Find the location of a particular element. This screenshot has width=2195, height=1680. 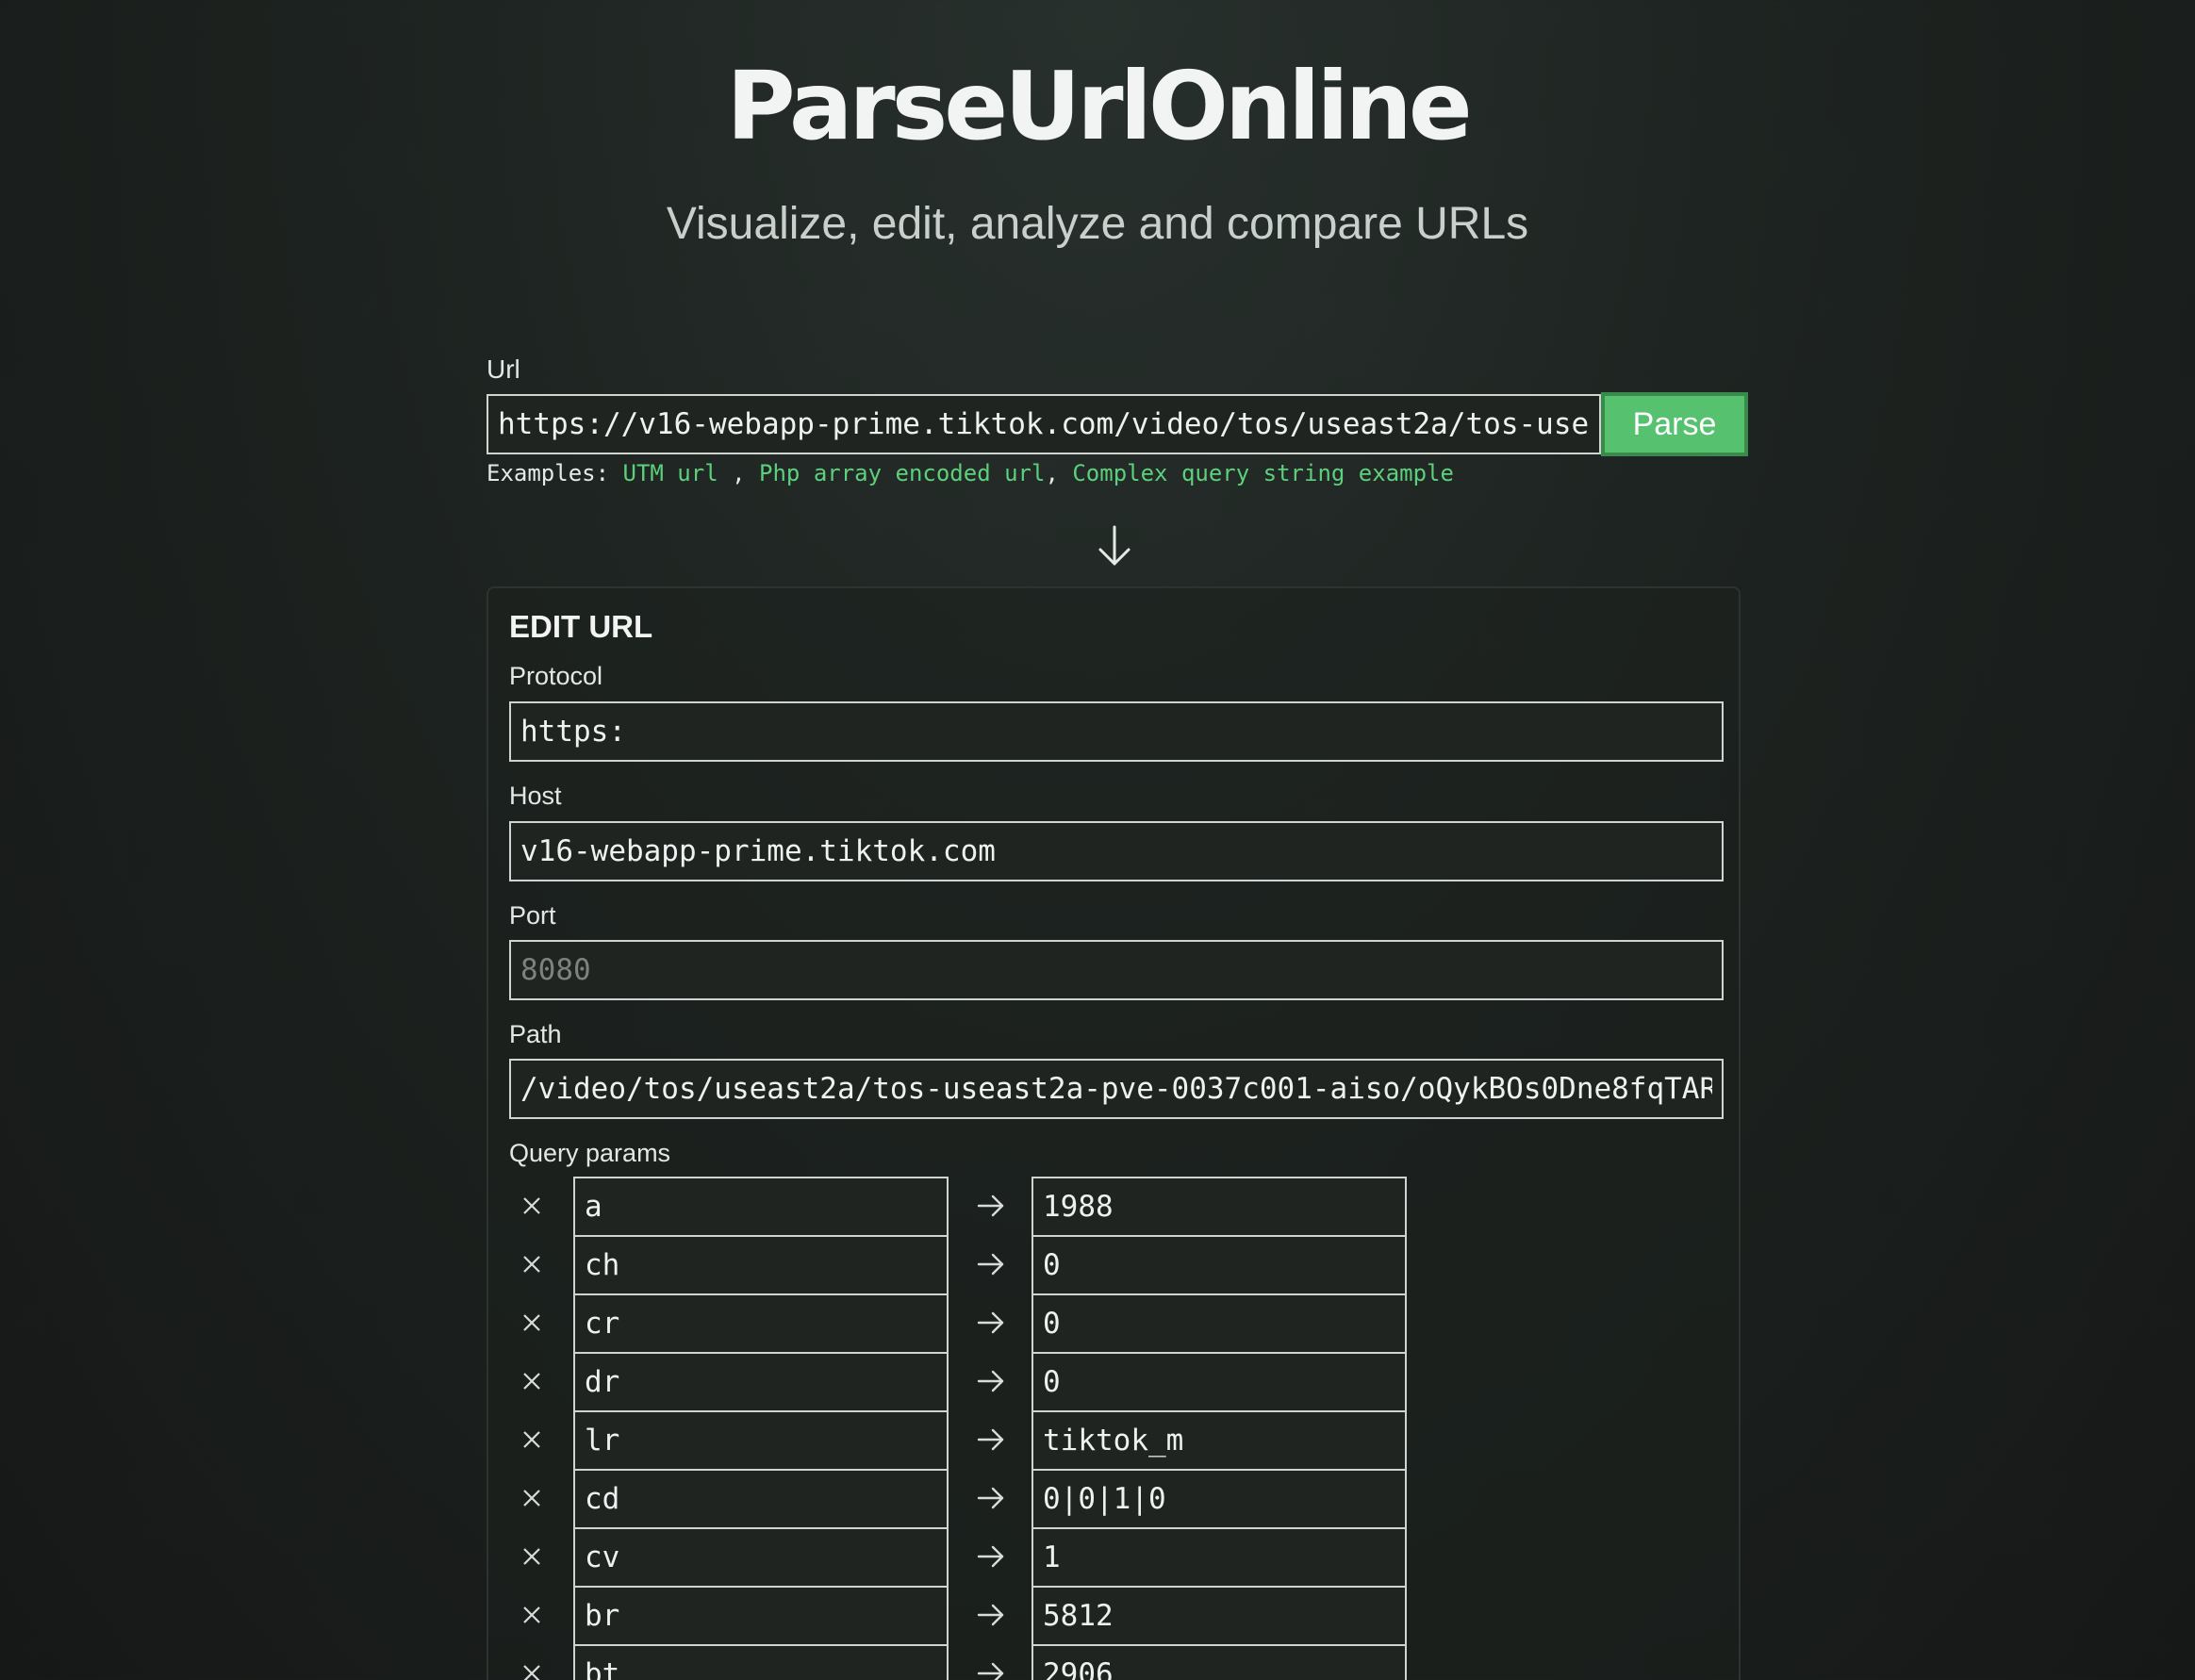

query-params-label: Query params is located at coordinates (590, 1153).